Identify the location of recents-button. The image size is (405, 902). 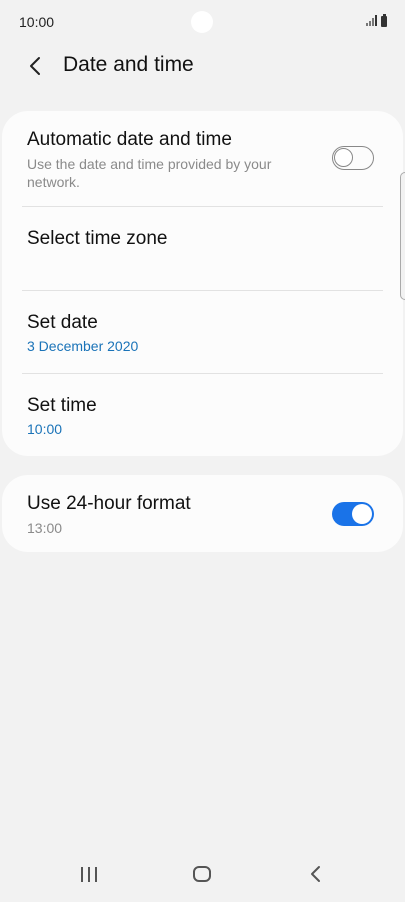
(89, 874).